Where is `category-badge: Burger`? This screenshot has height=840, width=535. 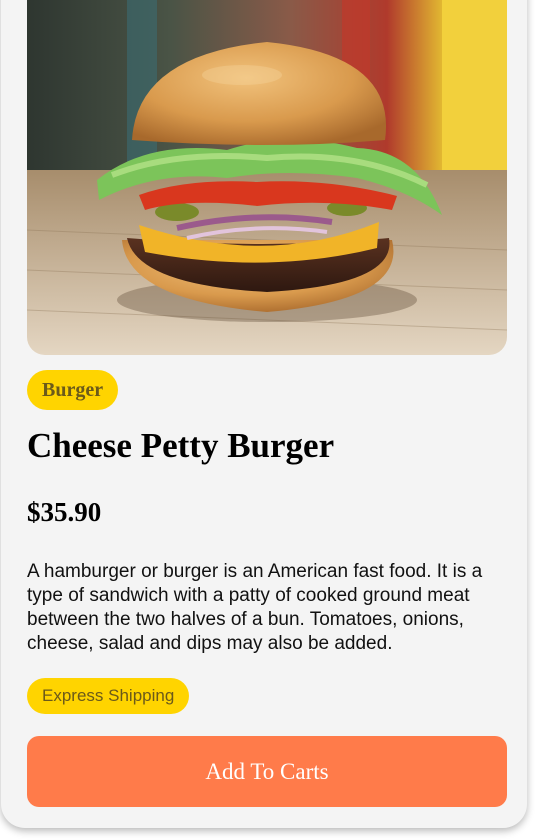 category-badge: Burger is located at coordinates (73, 390).